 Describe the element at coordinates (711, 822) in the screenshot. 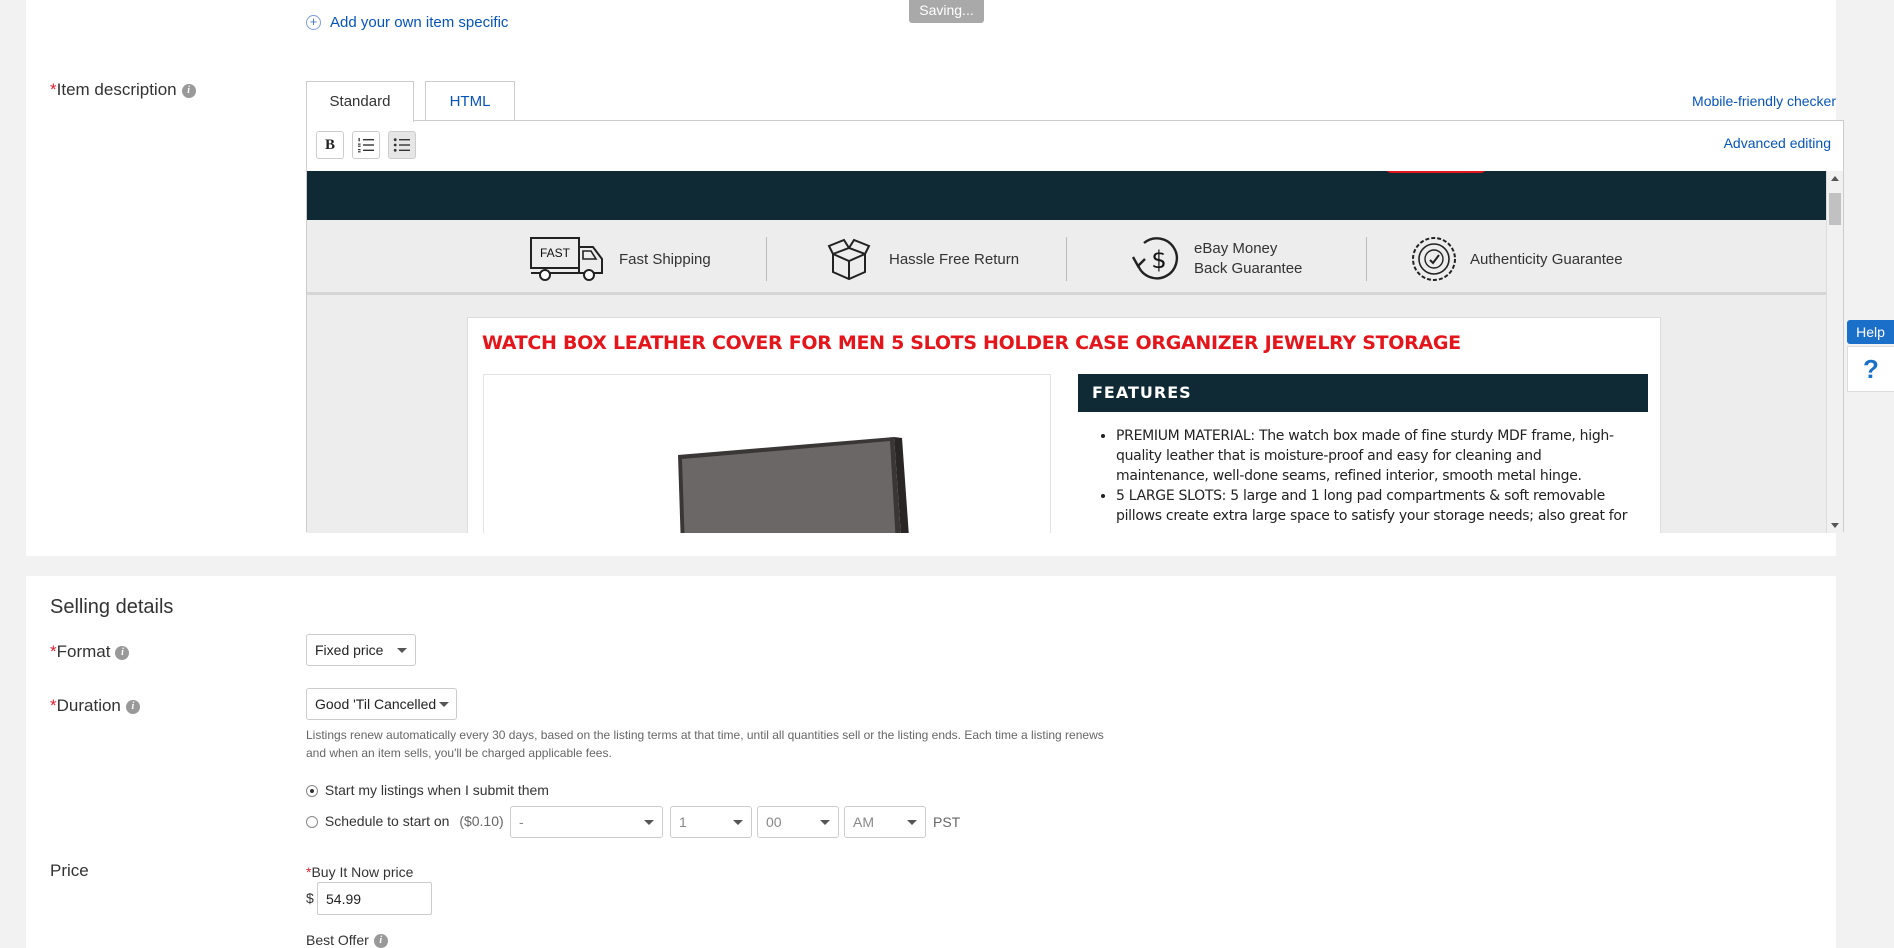

I see `schedule-hour-select: 1` at that location.